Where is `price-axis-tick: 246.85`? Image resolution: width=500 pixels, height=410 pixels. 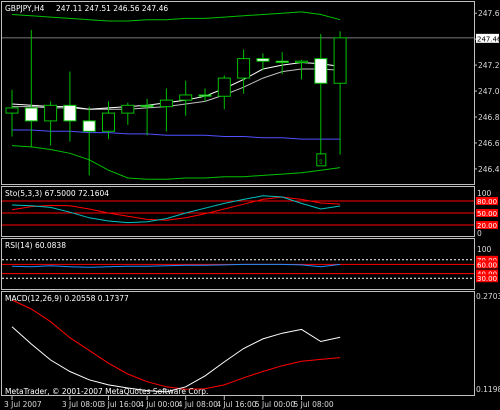 price-axis-tick: 246.85 is located at coordinates (489, 117).